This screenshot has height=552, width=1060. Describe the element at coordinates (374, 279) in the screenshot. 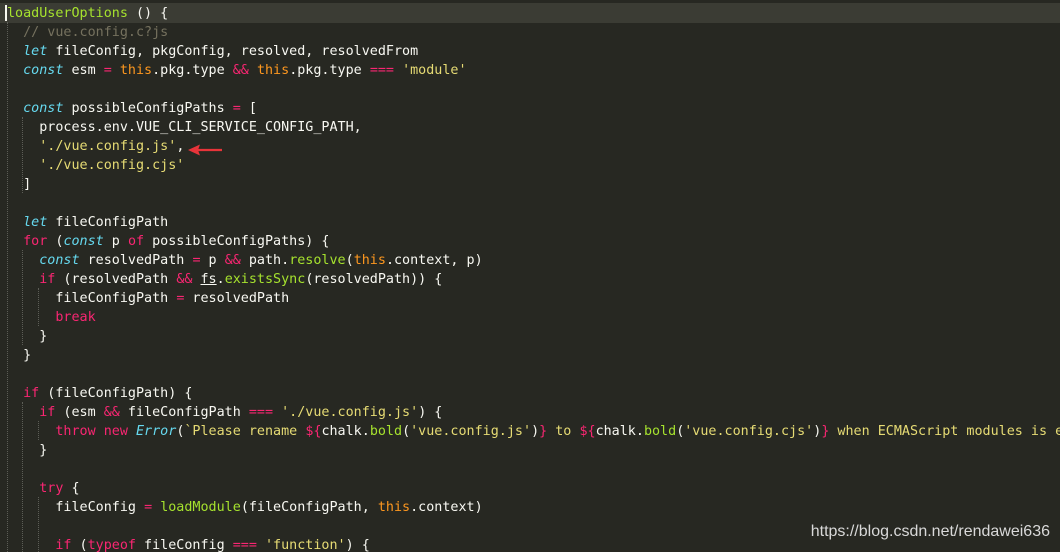

I see `code-token: (resolvedPath)) {` at that location.